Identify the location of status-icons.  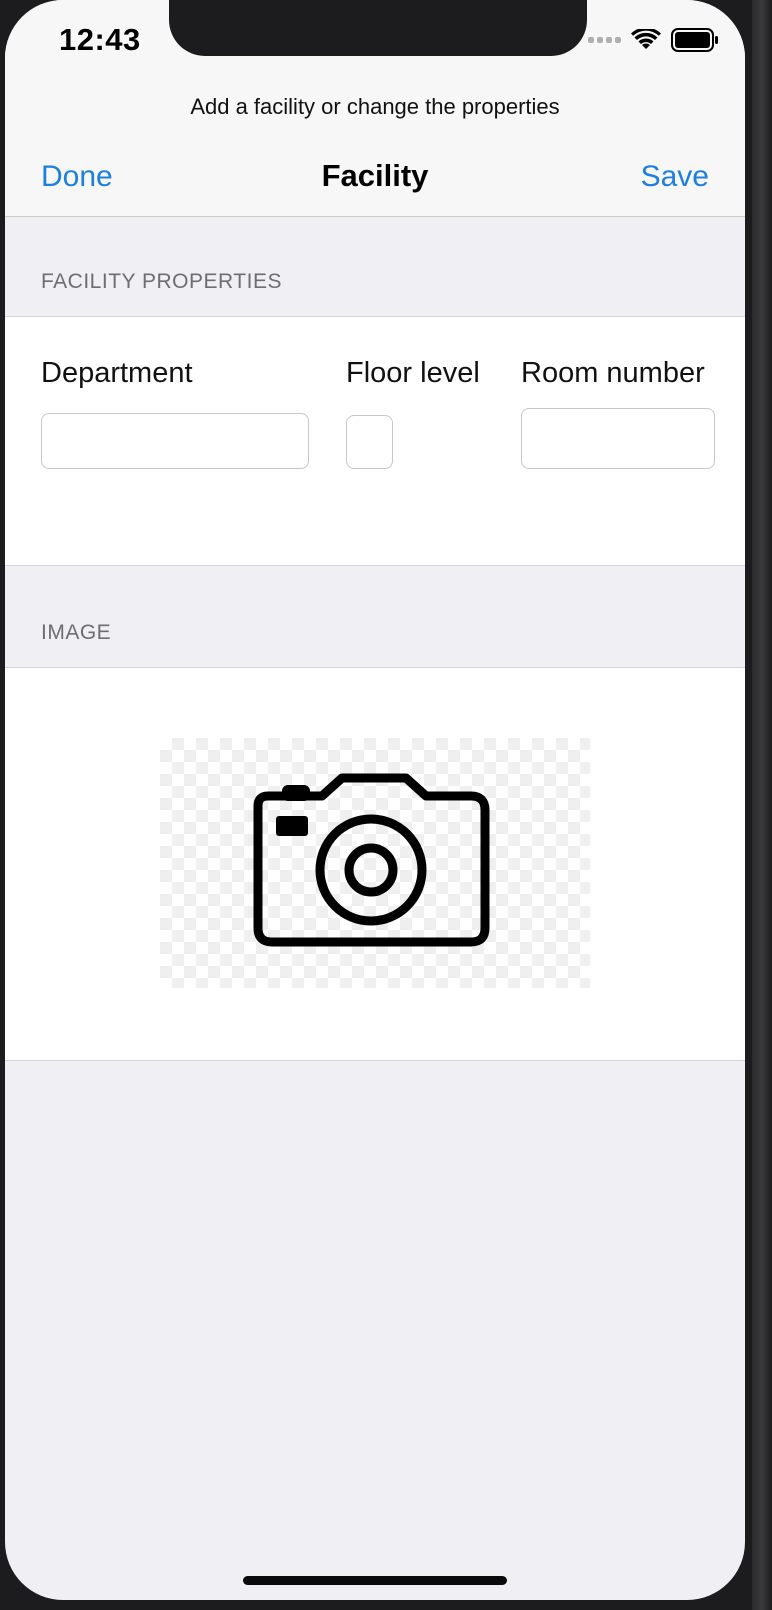
(653, 40).